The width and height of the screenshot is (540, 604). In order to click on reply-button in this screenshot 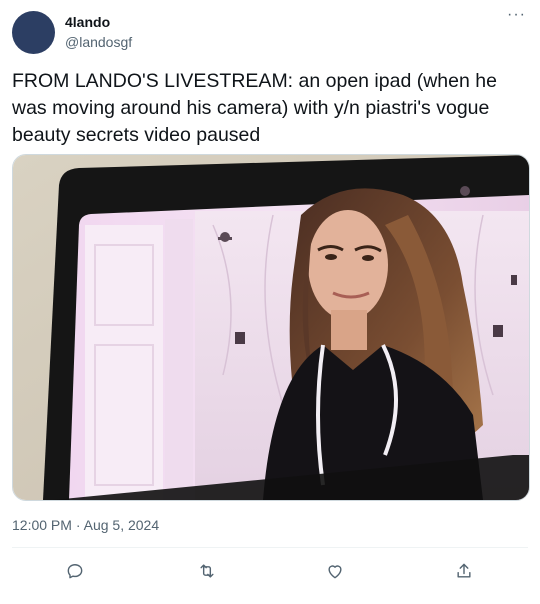, I will do `click(75, 571)`.